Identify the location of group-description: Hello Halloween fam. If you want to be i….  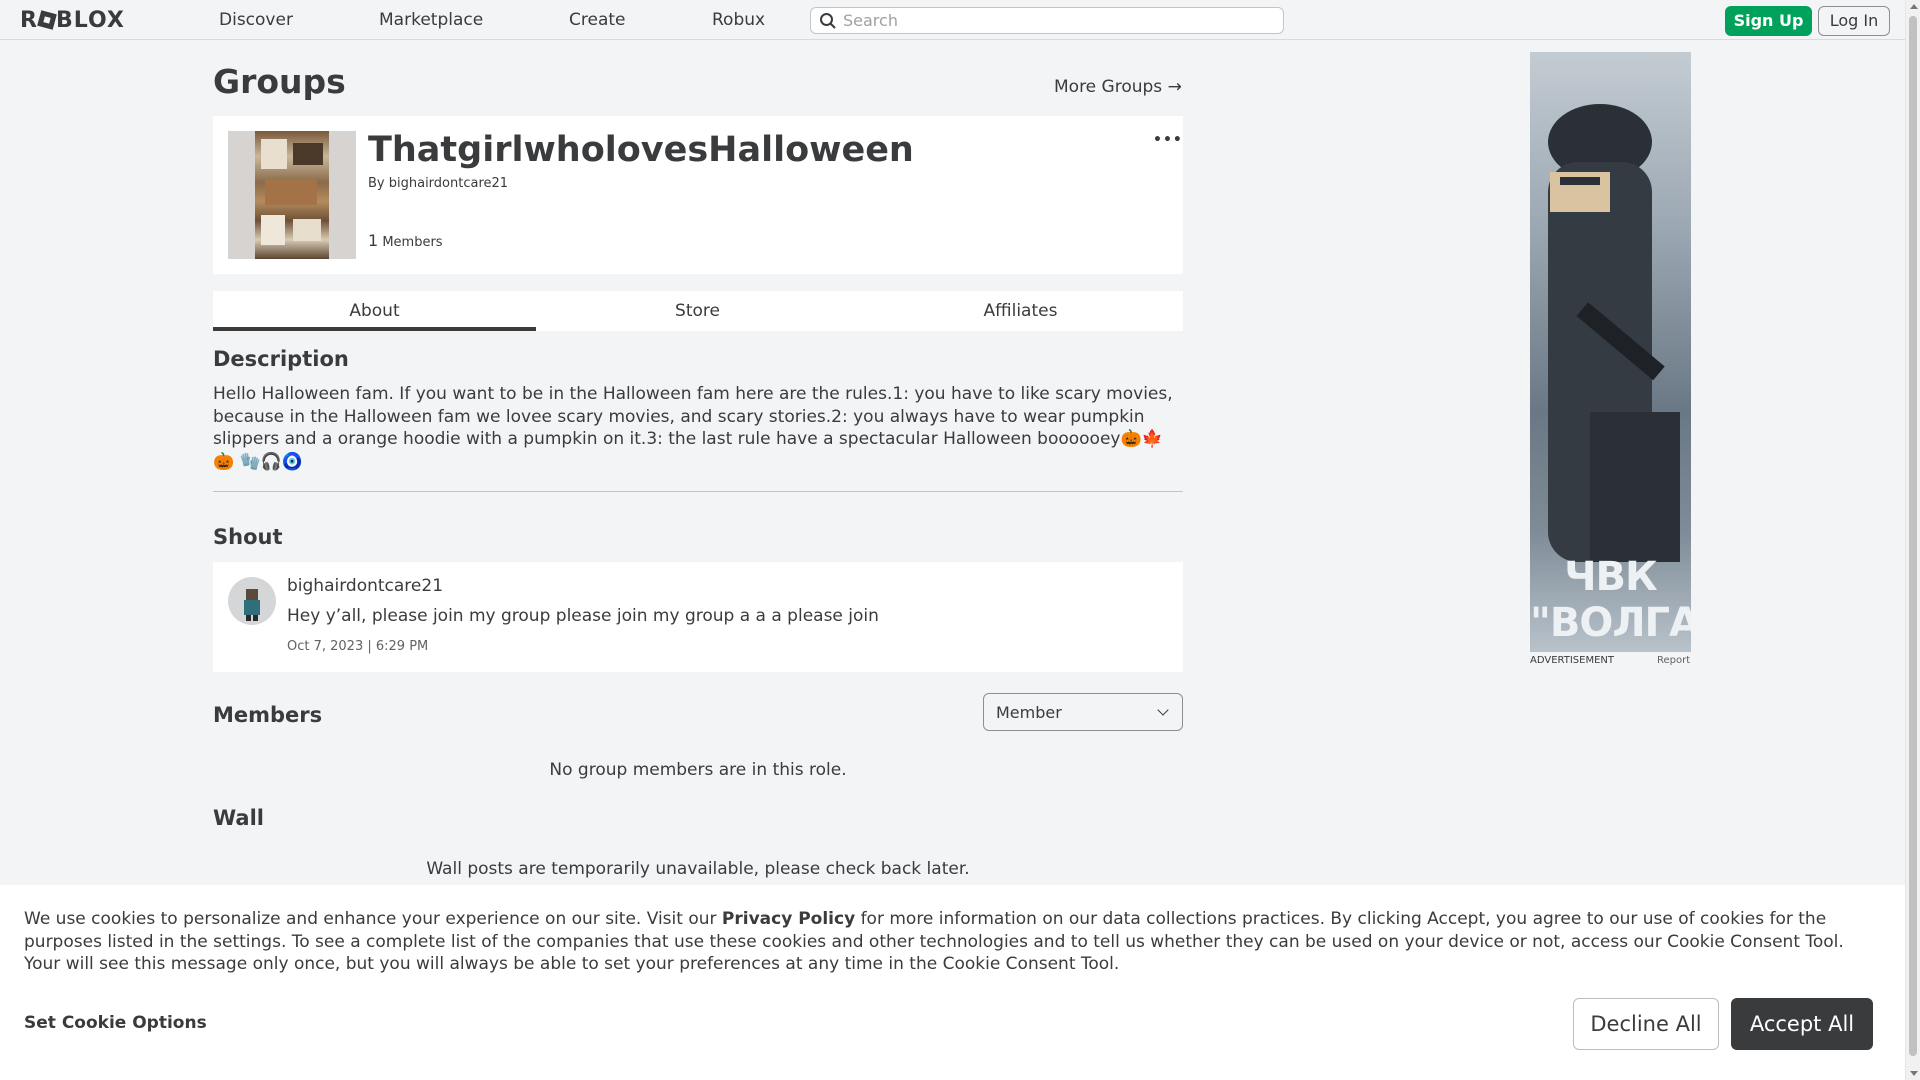
(693, 428).